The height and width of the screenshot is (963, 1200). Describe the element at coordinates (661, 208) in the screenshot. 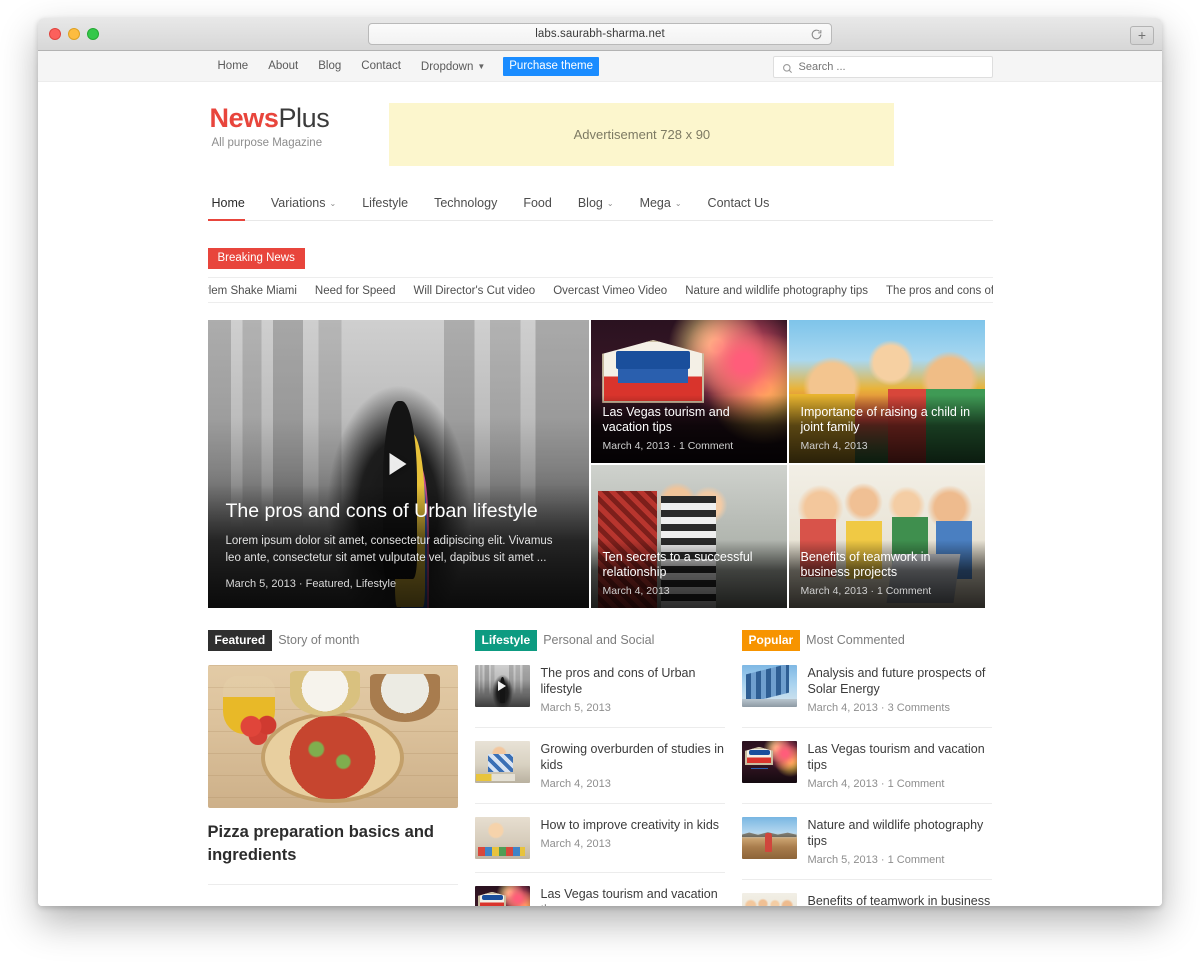

I see `nav-item-mega: Mega ⌄` at that location.